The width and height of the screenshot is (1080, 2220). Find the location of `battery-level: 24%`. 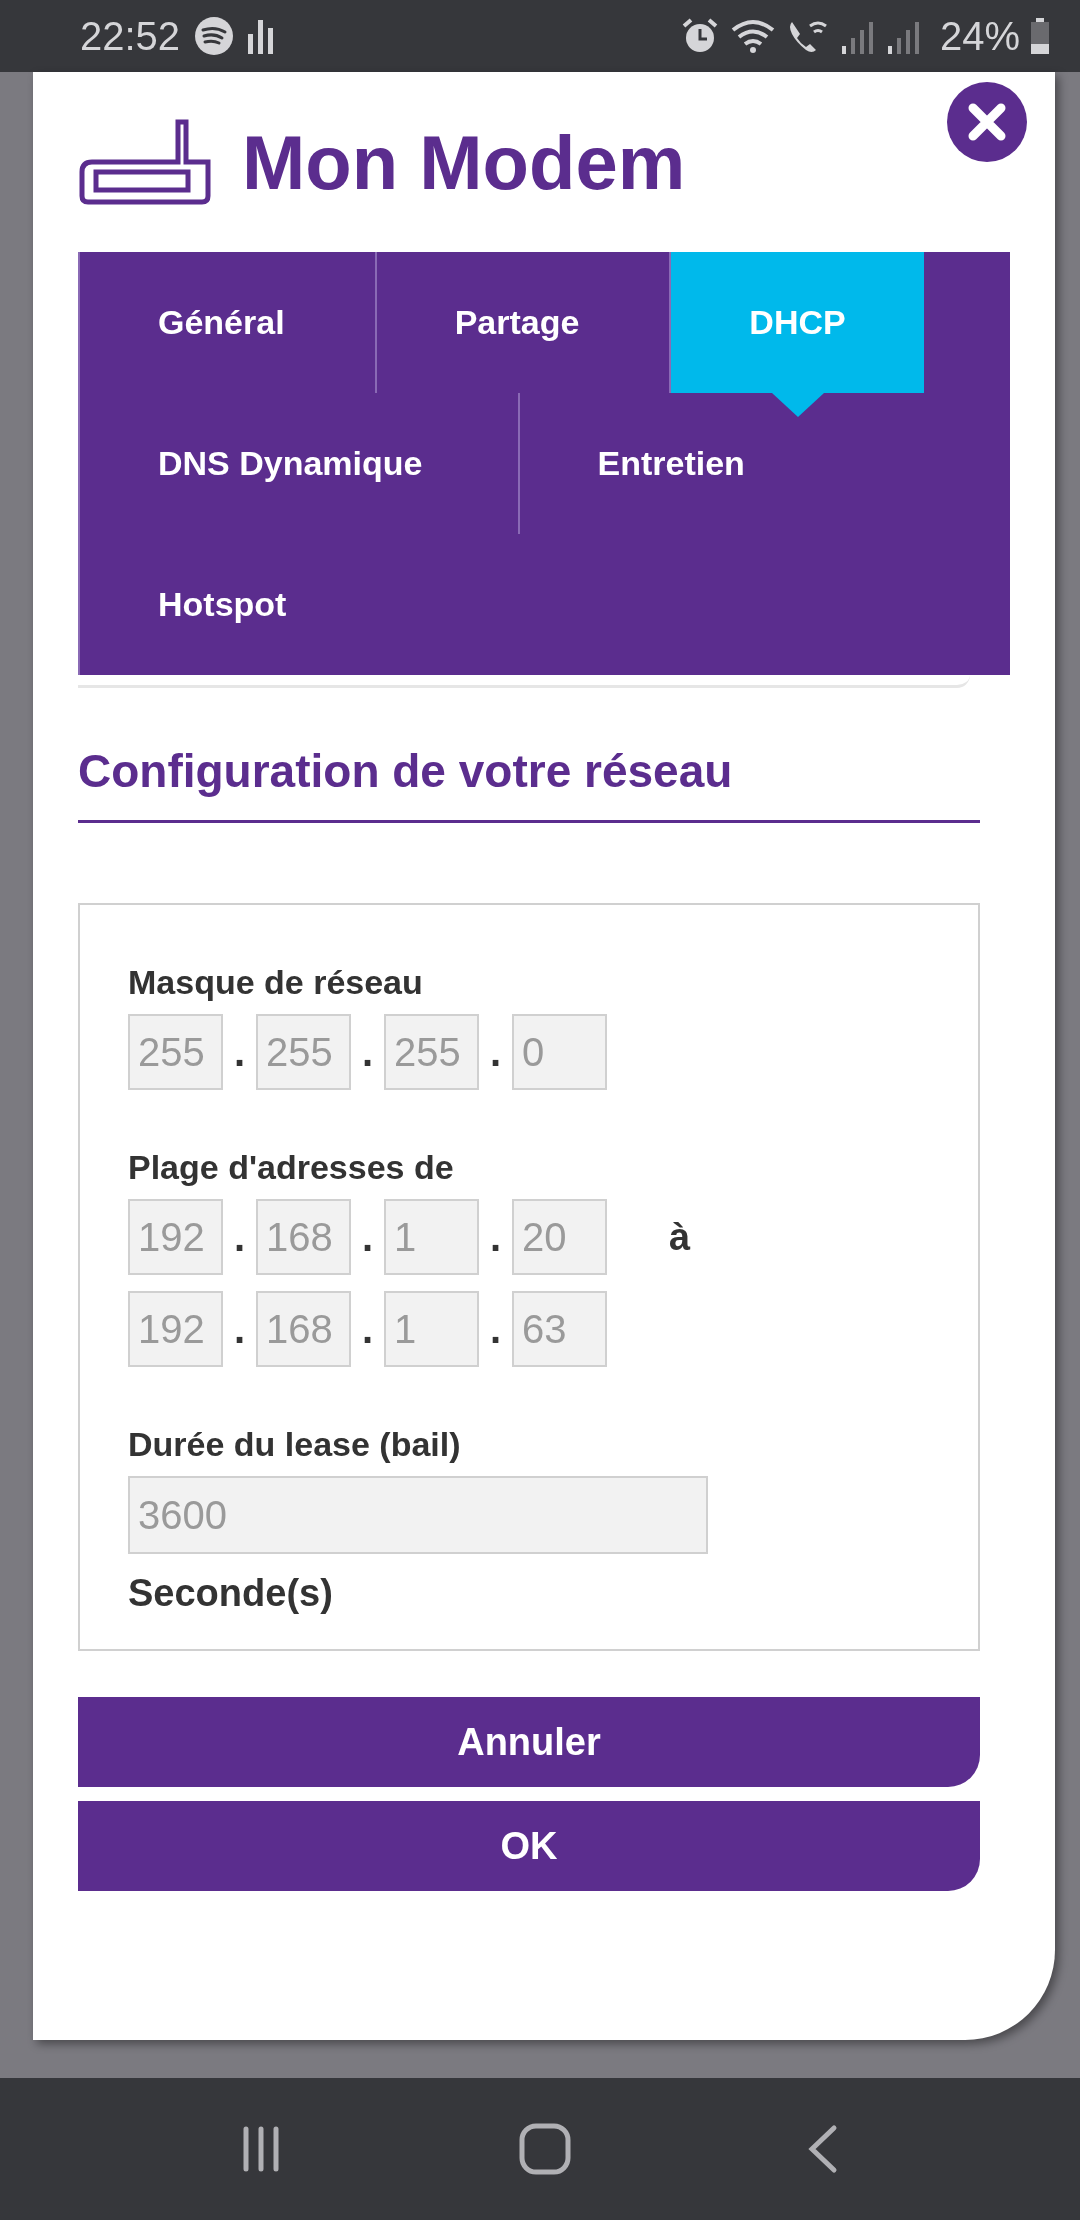

battery-level: 24% is located at coordinates (979, 36).